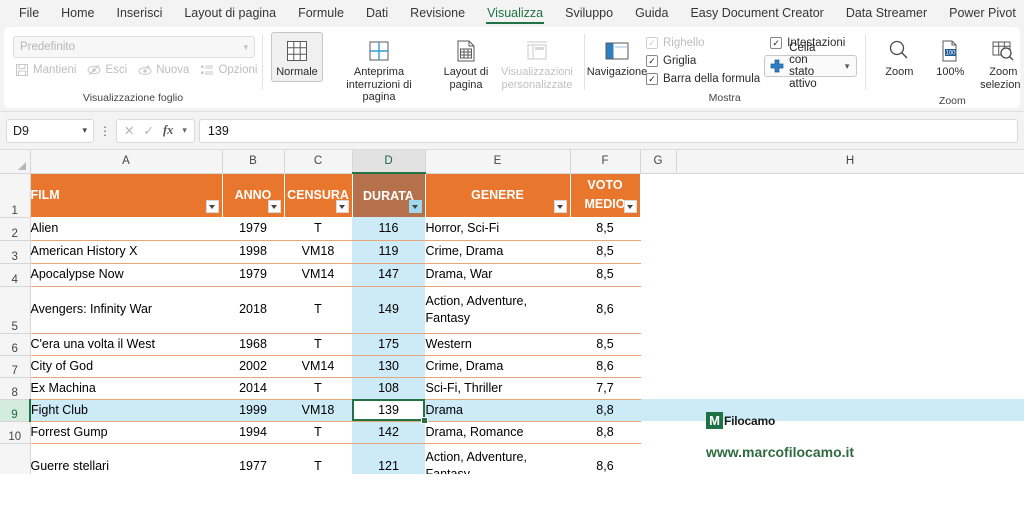  What do you see at coordinates (589, 13) in the screenshot?
I see `tab-sviluppo: Sviluppo` at bounding box center [589, 13].